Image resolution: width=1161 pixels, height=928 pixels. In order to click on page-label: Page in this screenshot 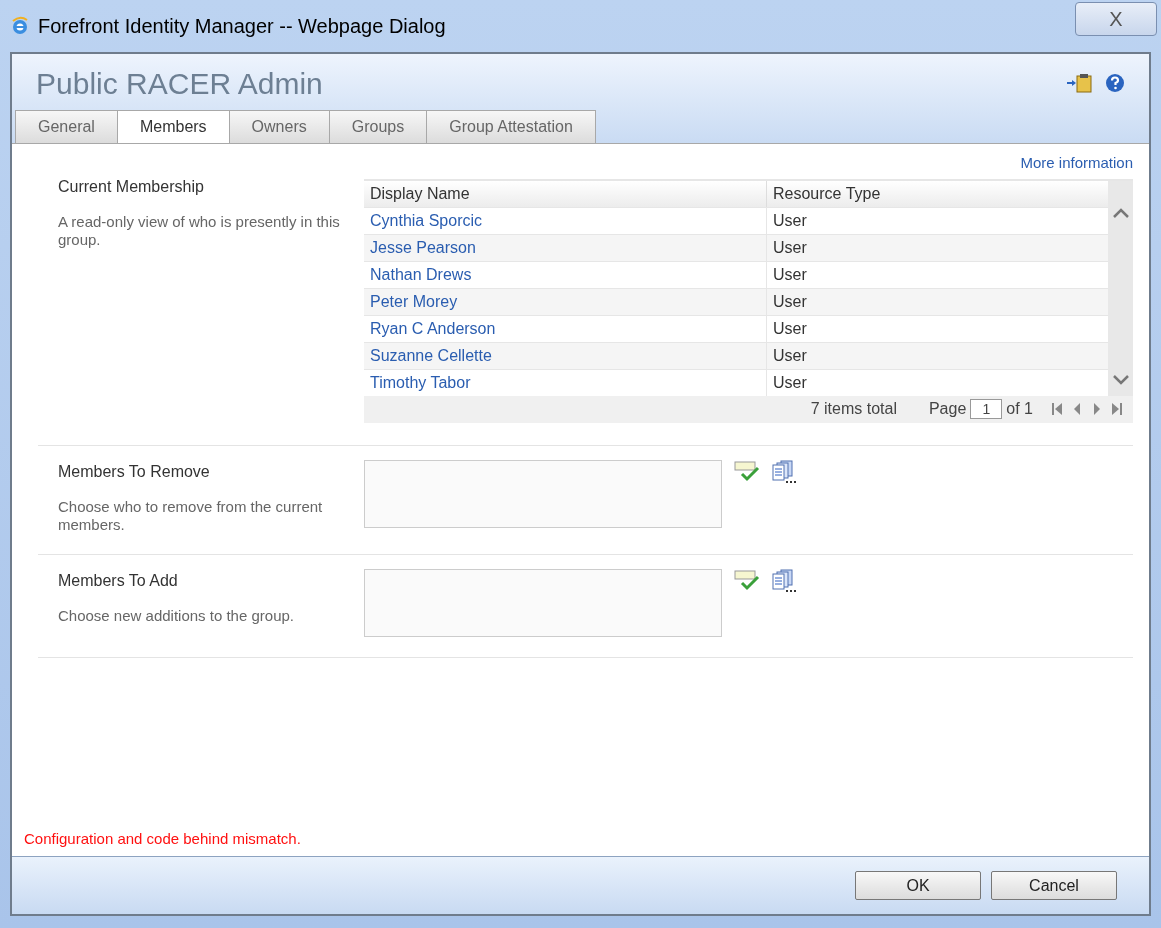, I will do `click(947, 409)`.